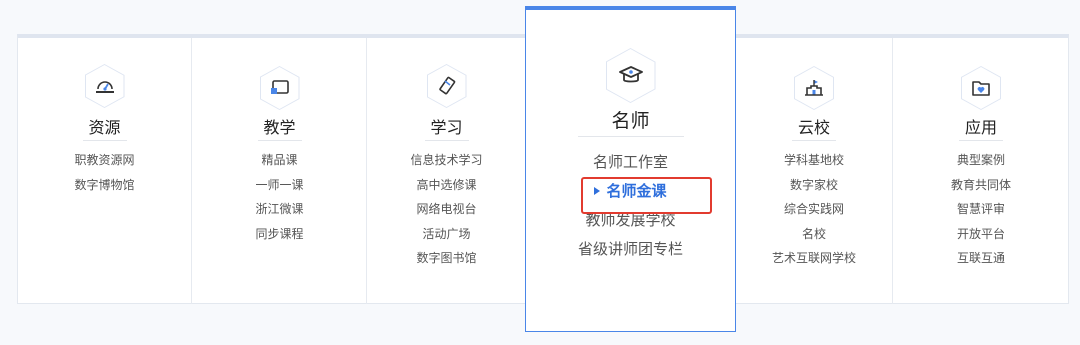 The width and height of the screenshot is (1080, 345). Describe the element at coordinates (279, 209) in the screenshot. I see `link-item: 浙江微课` at that location.